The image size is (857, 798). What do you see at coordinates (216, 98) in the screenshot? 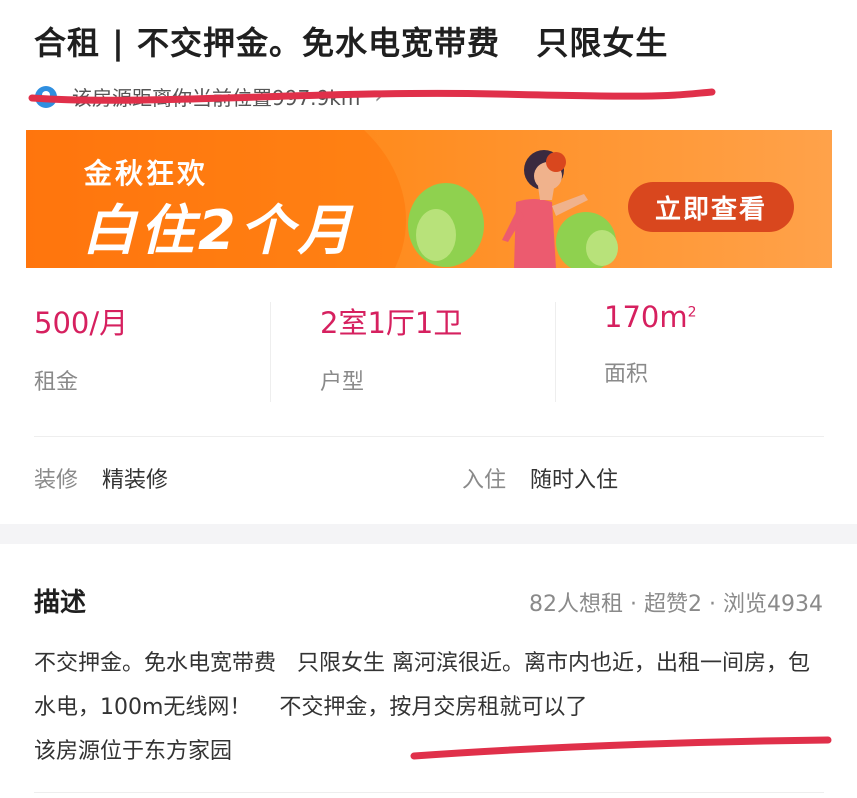
I see `location-distance-text: 该房源距离你当前位置997.9km` at bounding box center [216, 98].